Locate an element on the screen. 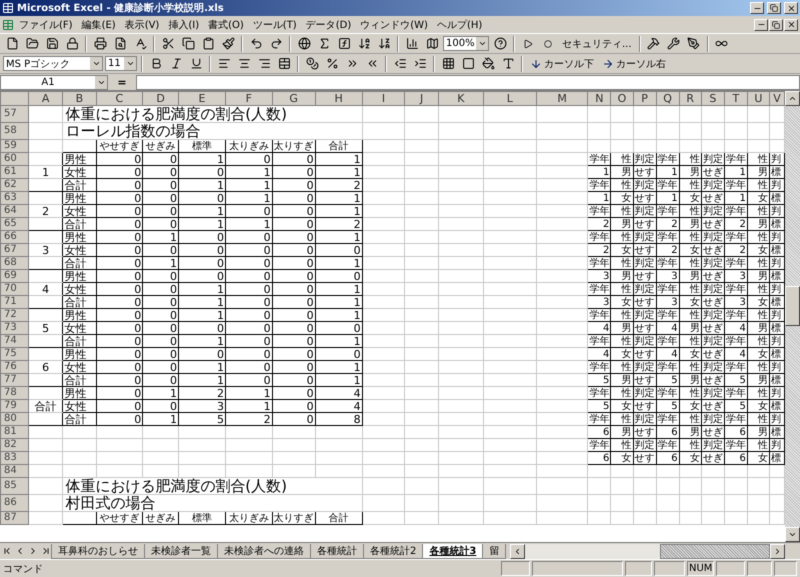  column-letter: U is located at coordinates (758, 99).